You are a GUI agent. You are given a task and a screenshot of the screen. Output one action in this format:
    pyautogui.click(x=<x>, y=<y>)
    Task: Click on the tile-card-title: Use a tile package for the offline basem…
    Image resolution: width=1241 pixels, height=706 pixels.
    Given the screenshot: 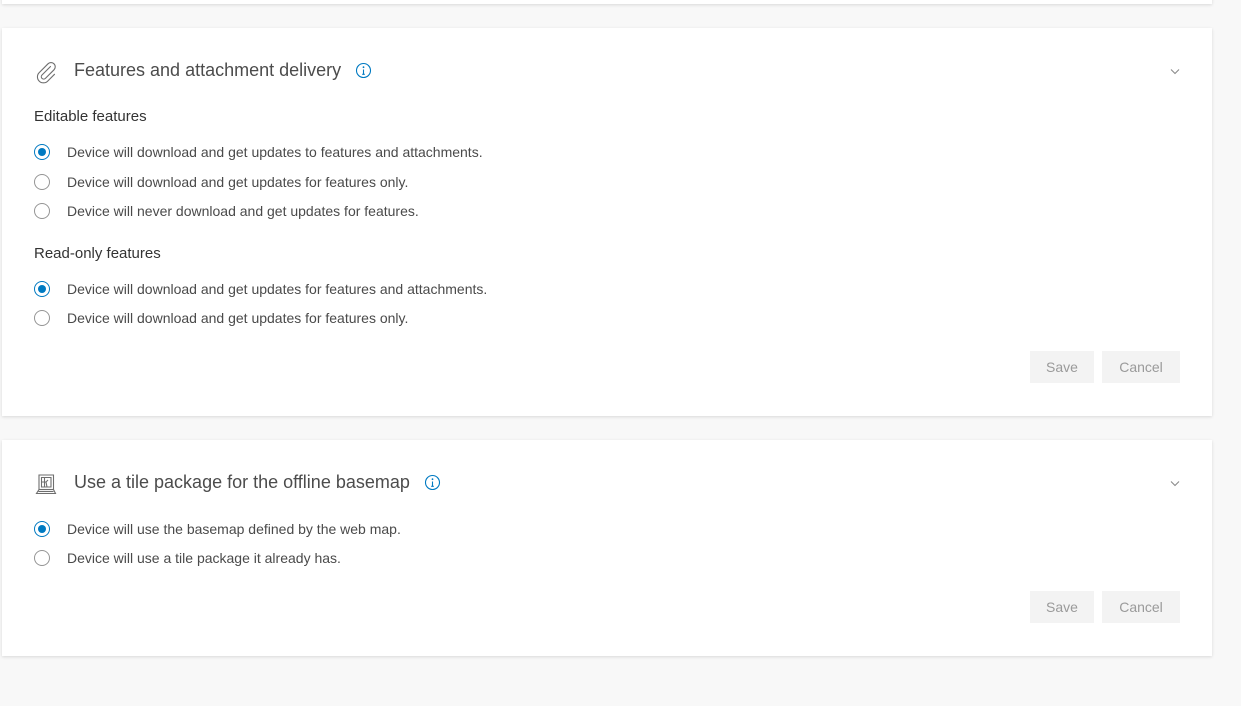 What is the action you would take?
    pyautogui.click(x=257, y=482)
    